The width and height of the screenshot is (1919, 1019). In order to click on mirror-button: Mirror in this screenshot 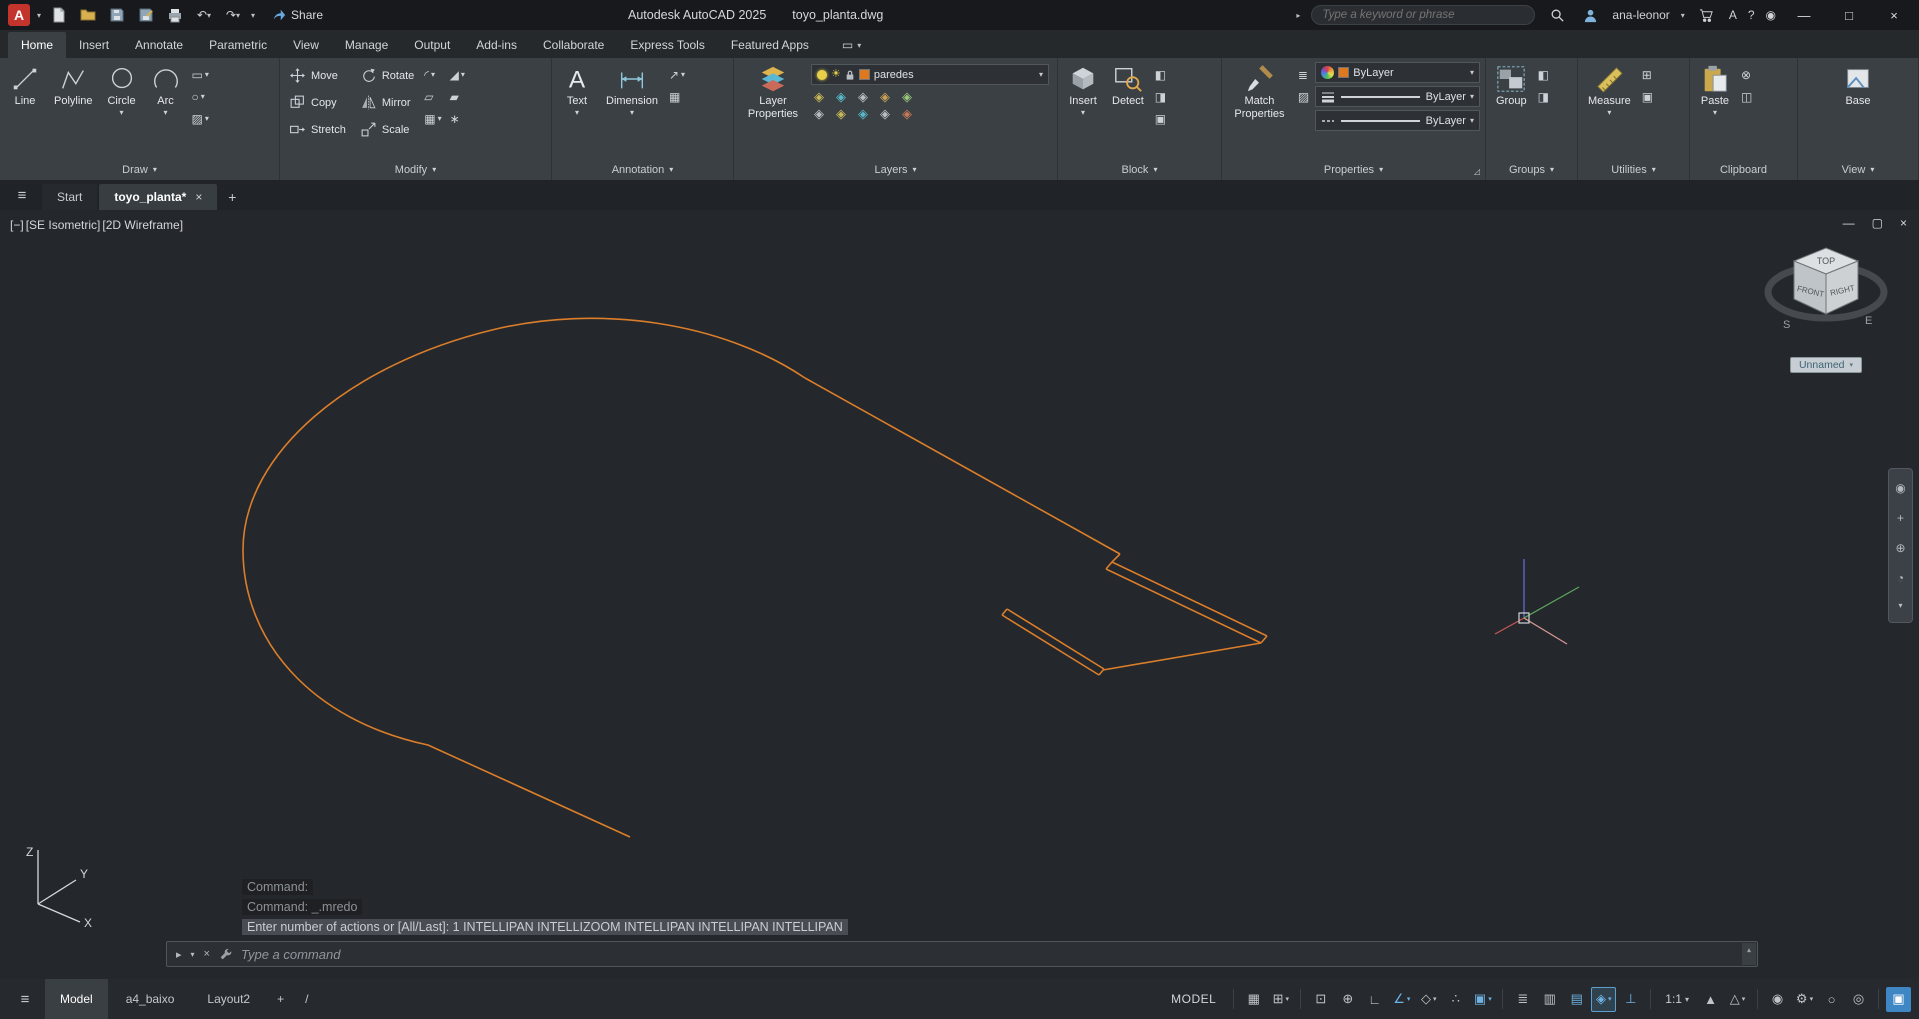, I will do `click(387, 102)`.